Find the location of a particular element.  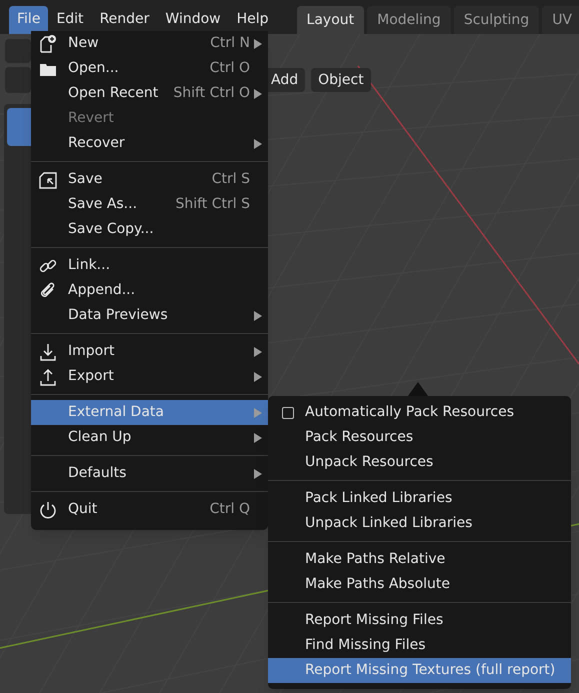

menu-item: Render is located at coordinates (125, 20).